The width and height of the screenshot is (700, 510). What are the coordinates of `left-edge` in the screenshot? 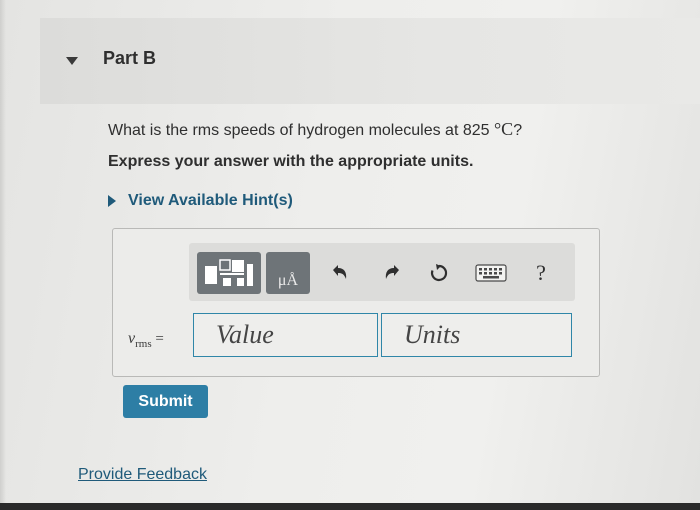 It's located at (3, 255).